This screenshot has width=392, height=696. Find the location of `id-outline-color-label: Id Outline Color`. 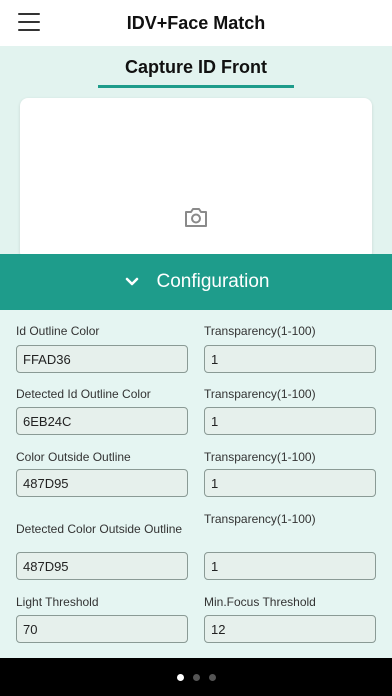

id-outline-color-label: Id Outline Color is located at coordinates (58, 331).